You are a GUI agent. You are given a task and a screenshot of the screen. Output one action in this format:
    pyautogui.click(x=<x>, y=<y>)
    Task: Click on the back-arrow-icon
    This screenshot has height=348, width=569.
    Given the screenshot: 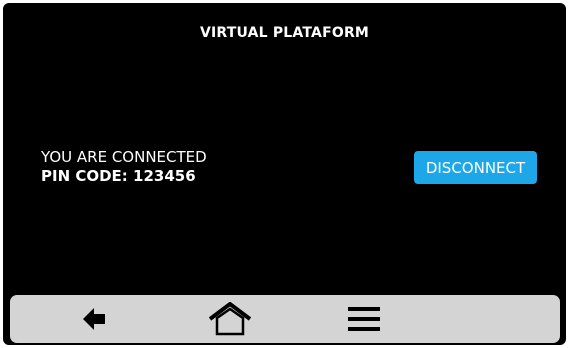 What is the action you would take?
    pyautogui.click(x=94, y=319)
    